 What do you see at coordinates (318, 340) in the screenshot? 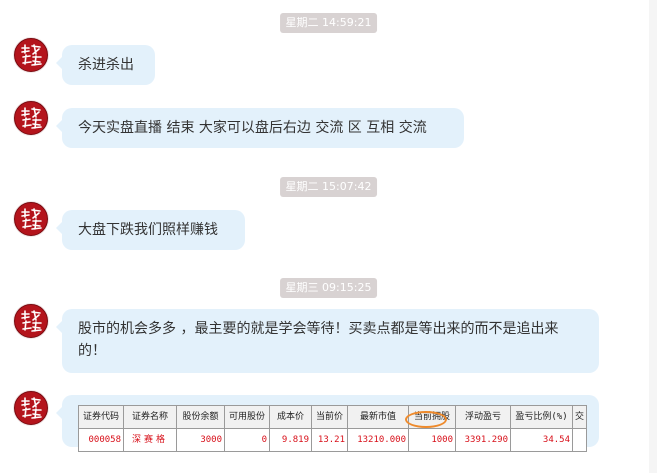
I see `message-text: 股市的机会多多 ，最主要的就是学会等待！买卖点都是等出来的而不是追出来的！` at bounding box center [318, 340].